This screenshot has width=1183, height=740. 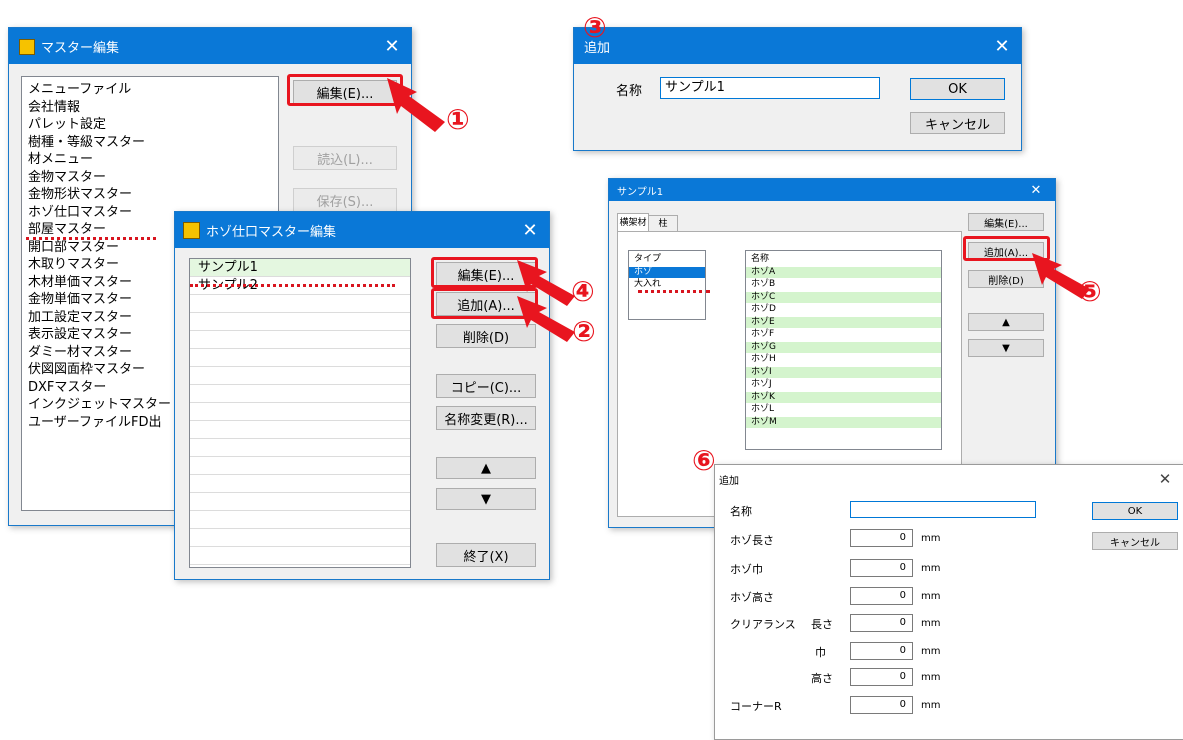 What do you see at coordinates (150, 108) in the screenshot?
I see `list-item: 会社情報` at bounding box center [150, 108].